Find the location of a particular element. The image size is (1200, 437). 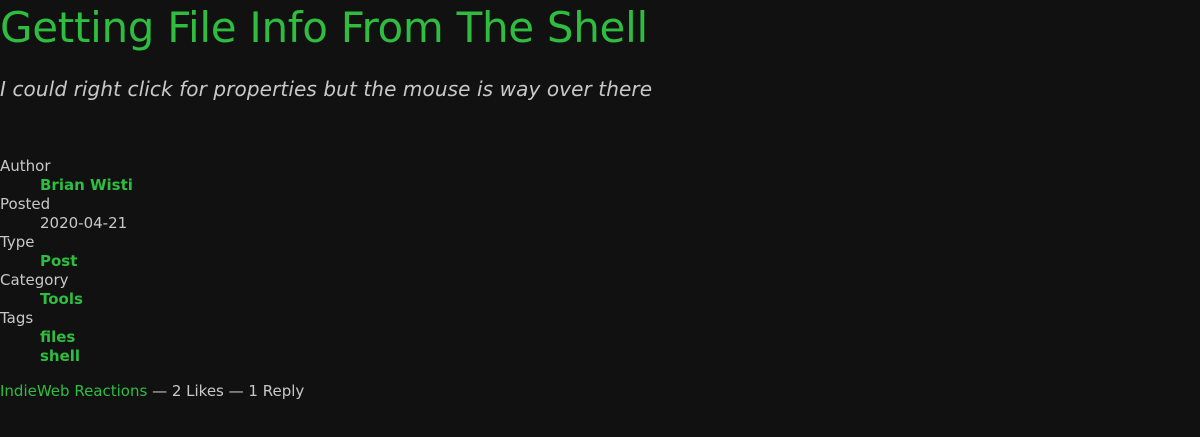

tag-link-shell: shell is located at coordinates (60, 356).